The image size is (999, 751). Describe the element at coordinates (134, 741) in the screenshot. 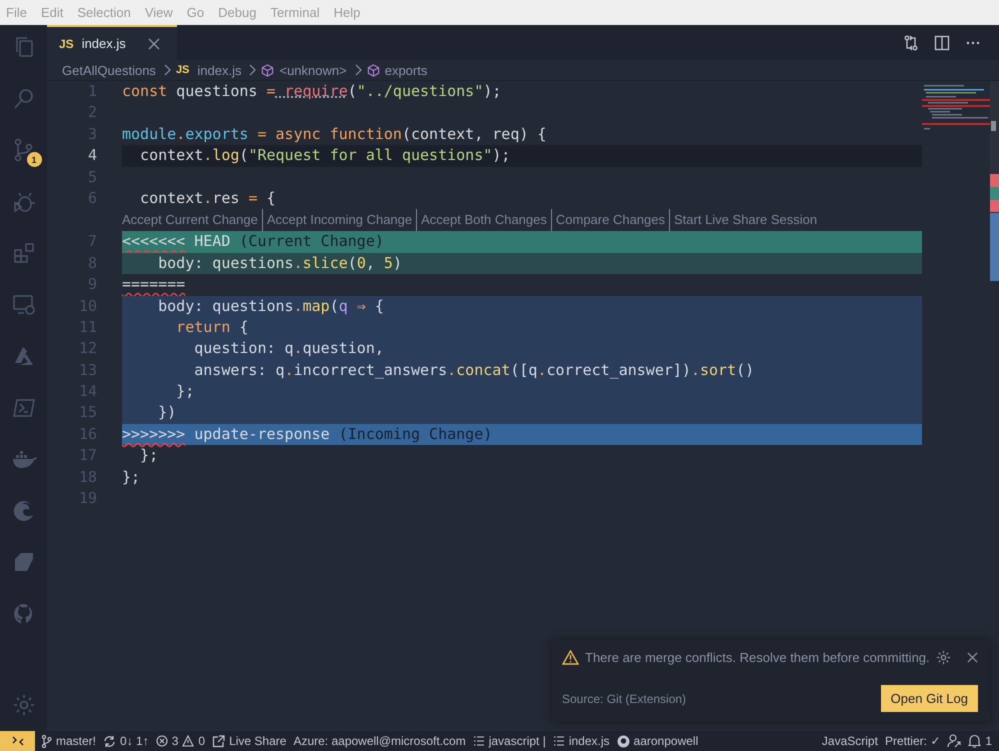

I see `status-item: 0↓ 1↑` at that location.